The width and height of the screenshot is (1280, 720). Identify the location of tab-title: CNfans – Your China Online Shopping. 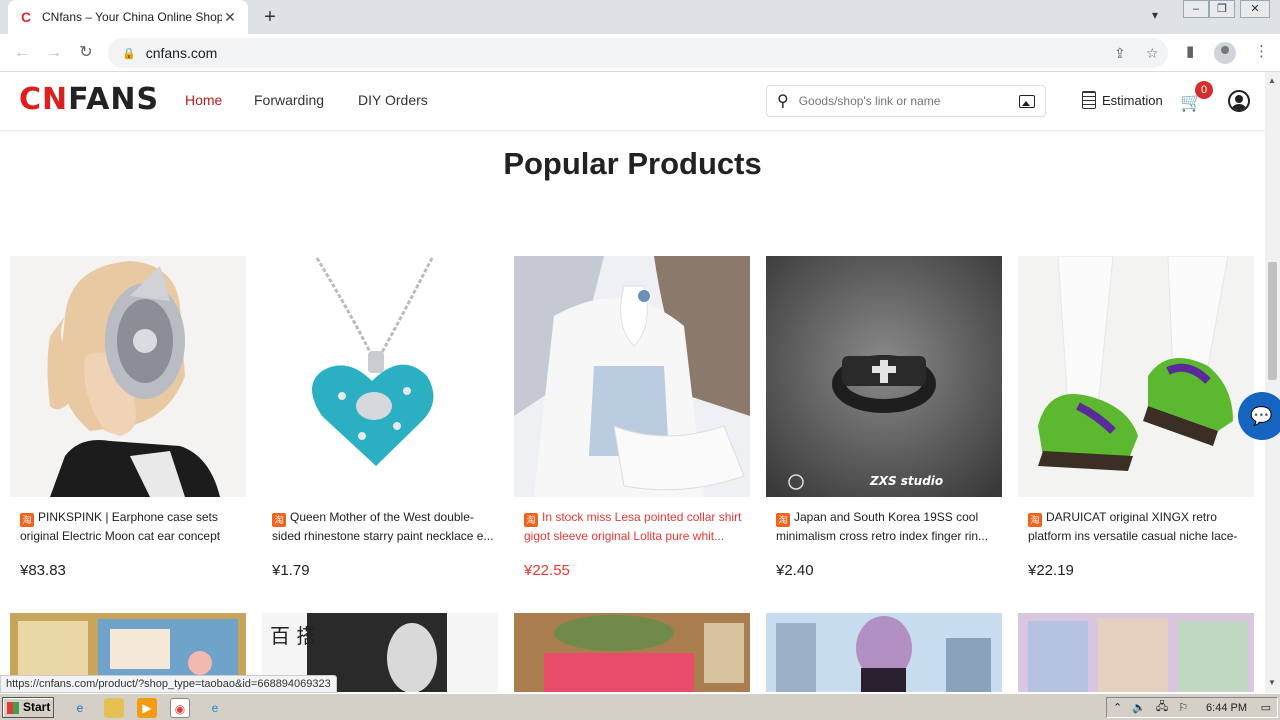
(132, 17).